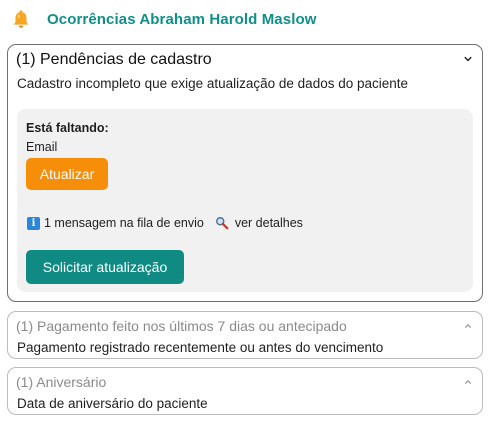 The image size is (492, 441). I want to click on view-details-link: ver detalhes, so click(269, 223).